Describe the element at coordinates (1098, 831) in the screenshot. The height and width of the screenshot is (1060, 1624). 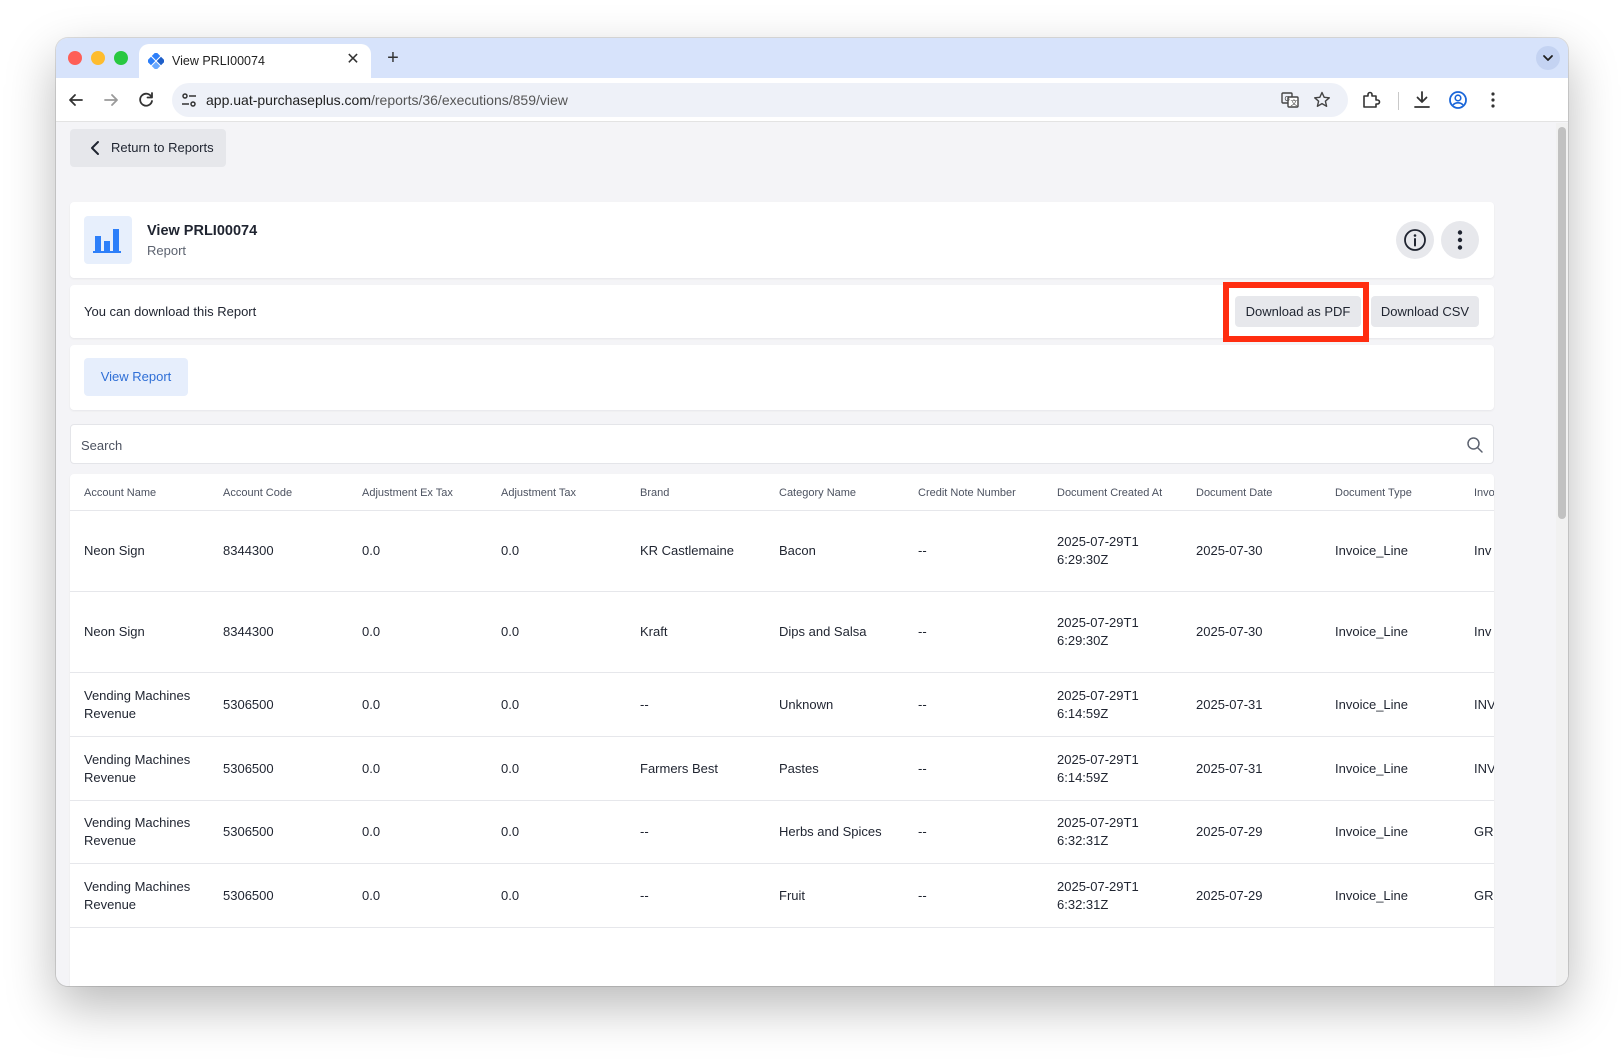
I see `cell-document-created-at: 2025-07-29T16:32:31Z` at that location.